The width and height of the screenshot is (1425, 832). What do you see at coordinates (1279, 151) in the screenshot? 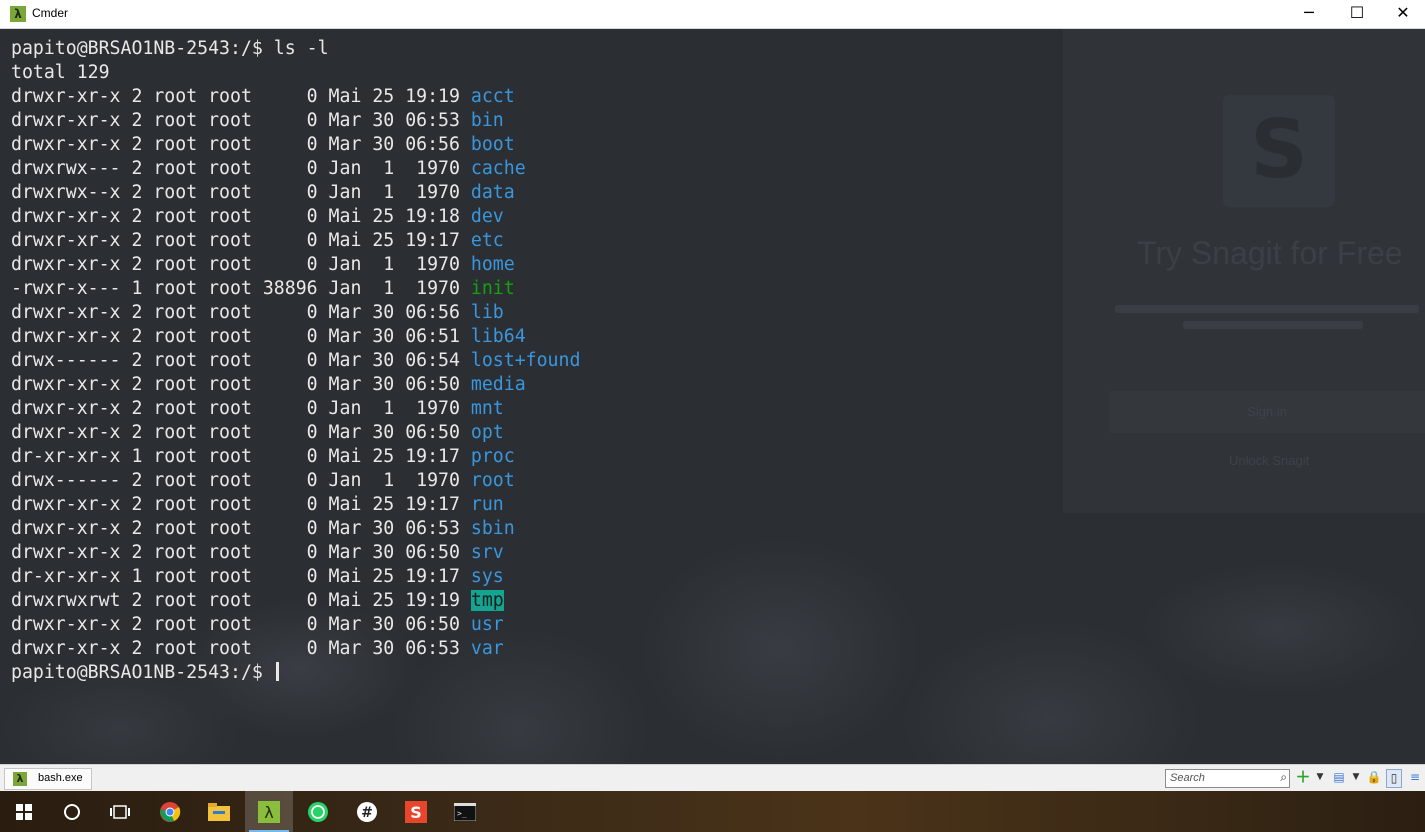
I see `snagit-logo-icon: S` at bounding box center [1279, 151].